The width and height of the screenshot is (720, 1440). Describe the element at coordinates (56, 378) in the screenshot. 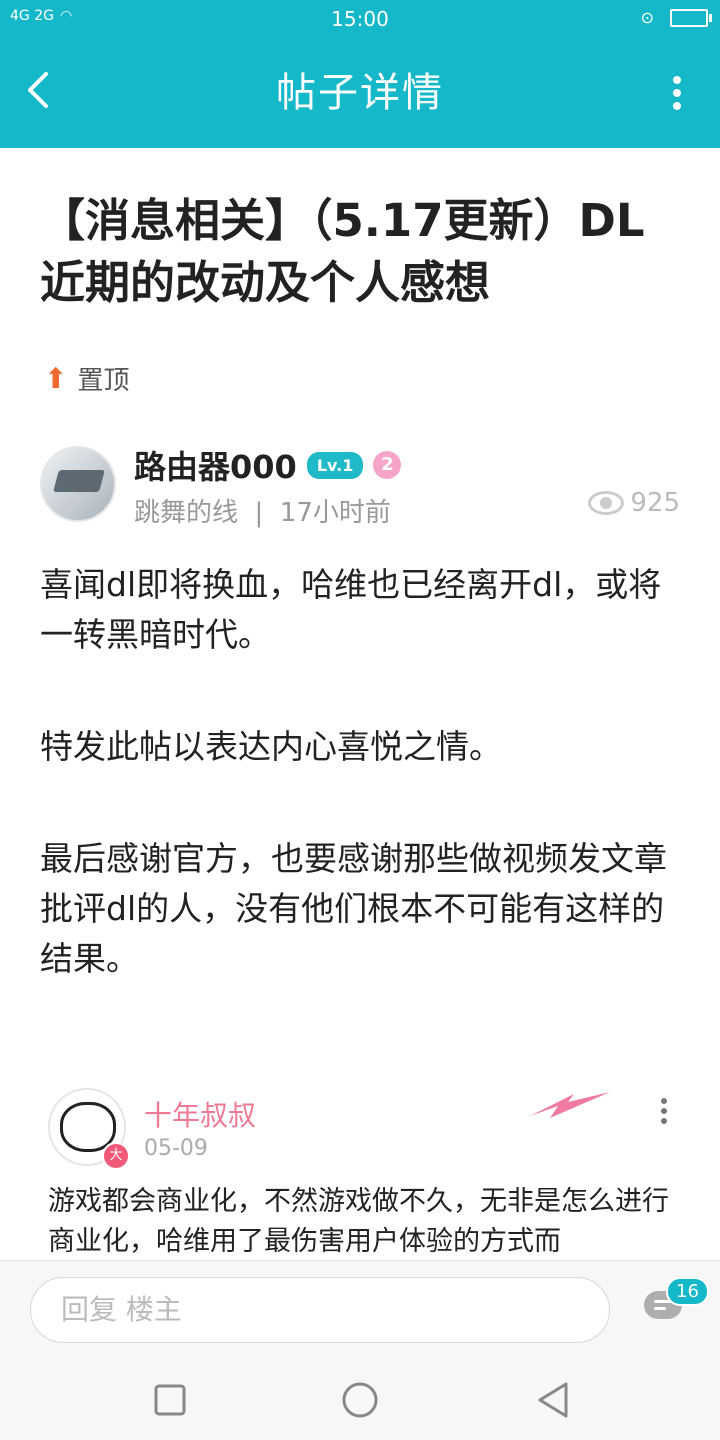

I see `pin-arrow-icon: ⬆` at that location.